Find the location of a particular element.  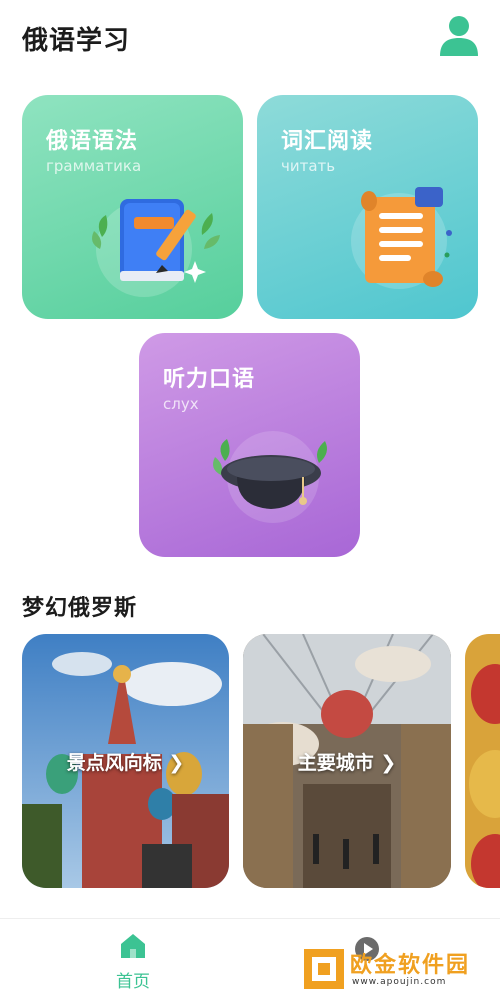

watermark-logo is located at coordinates (324, 969).